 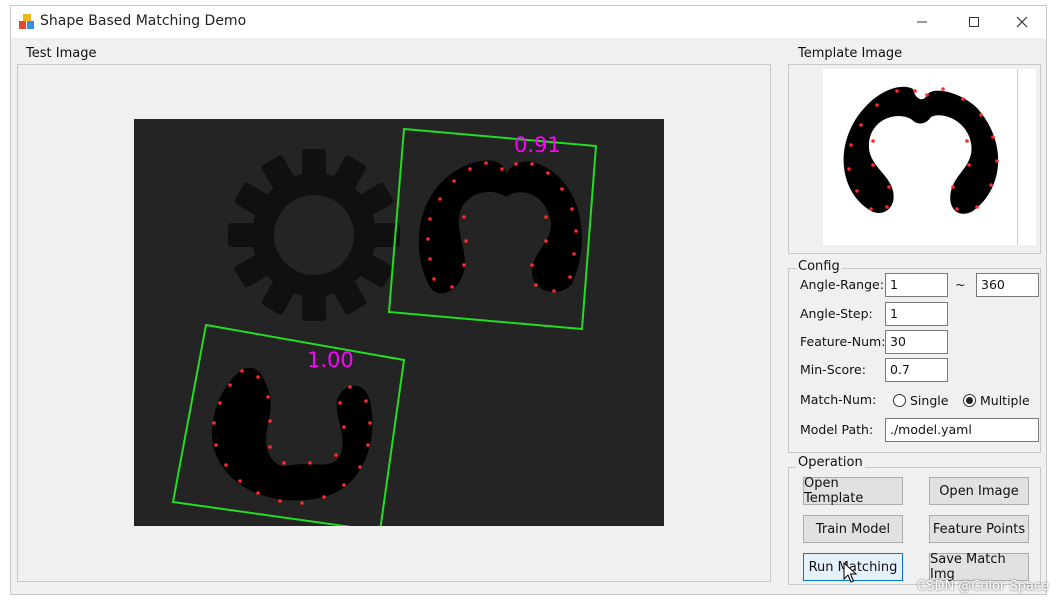 What do you see at coordinates (916, 342) in the screenshot?
I see `feature-num-input: 30` at bounding box center [916, 342].